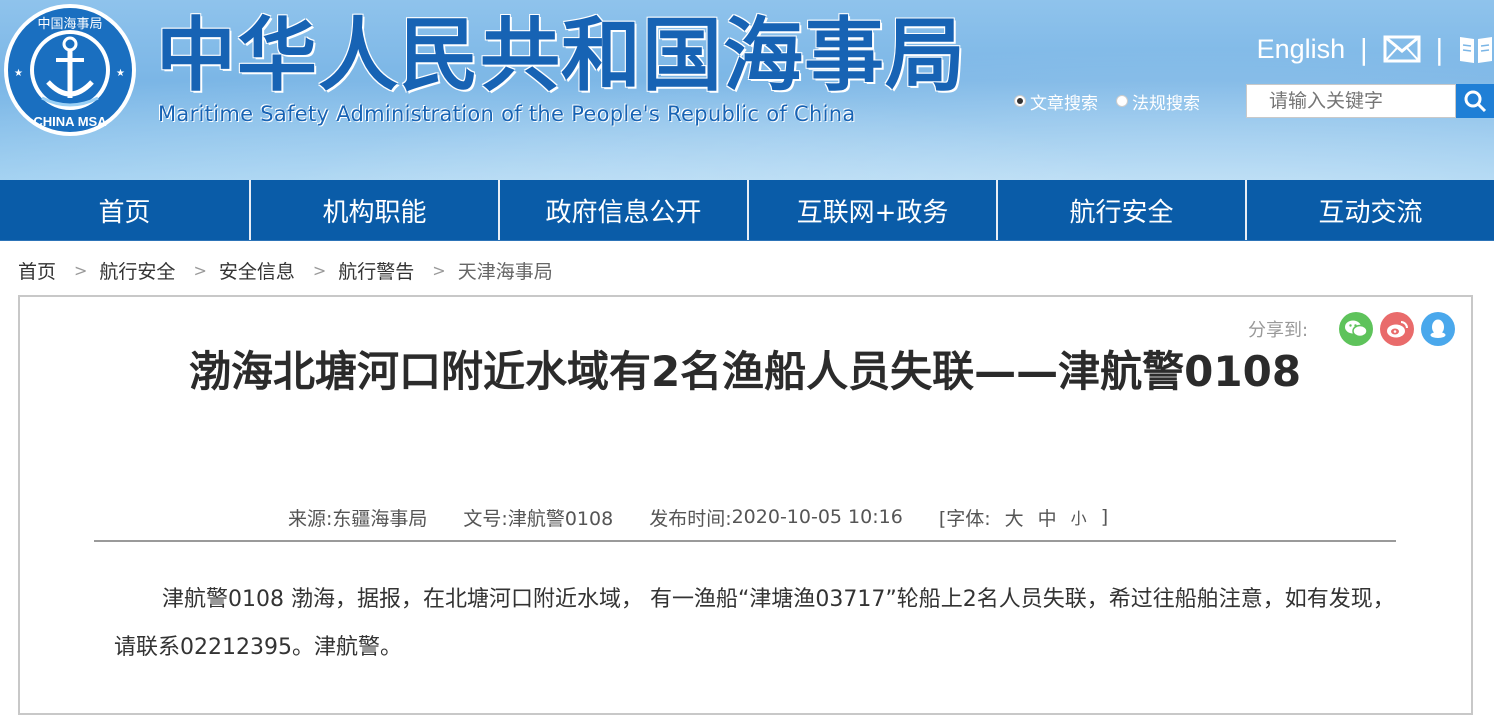 The width and height of the screenshot is (1494, 715). What do you see at coordinates (257, 270) in the screenshot?
I see `breadcrumb-item: 安全信息` at bounding box center [257, 270].